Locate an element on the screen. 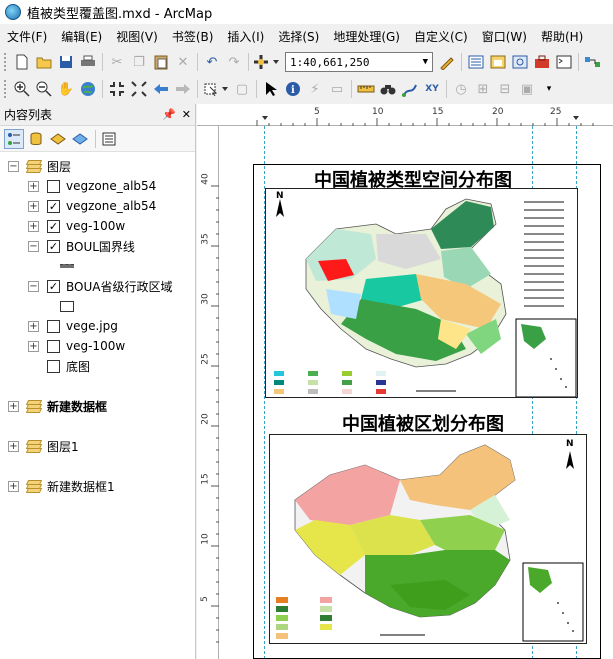 Image resolution: width=613 pixels, height=659 pixels. swipe-icon: ⊟ is located at coordinates (505, 89).